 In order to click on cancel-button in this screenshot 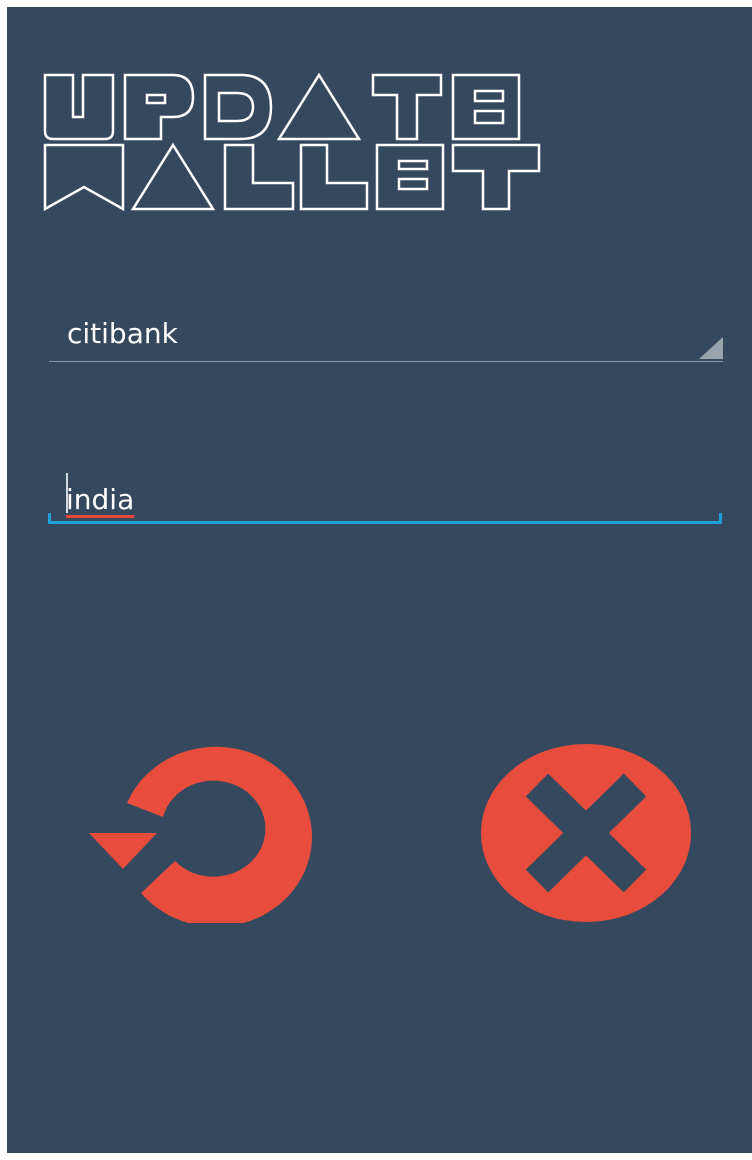, I will do `click(586, 833)`.